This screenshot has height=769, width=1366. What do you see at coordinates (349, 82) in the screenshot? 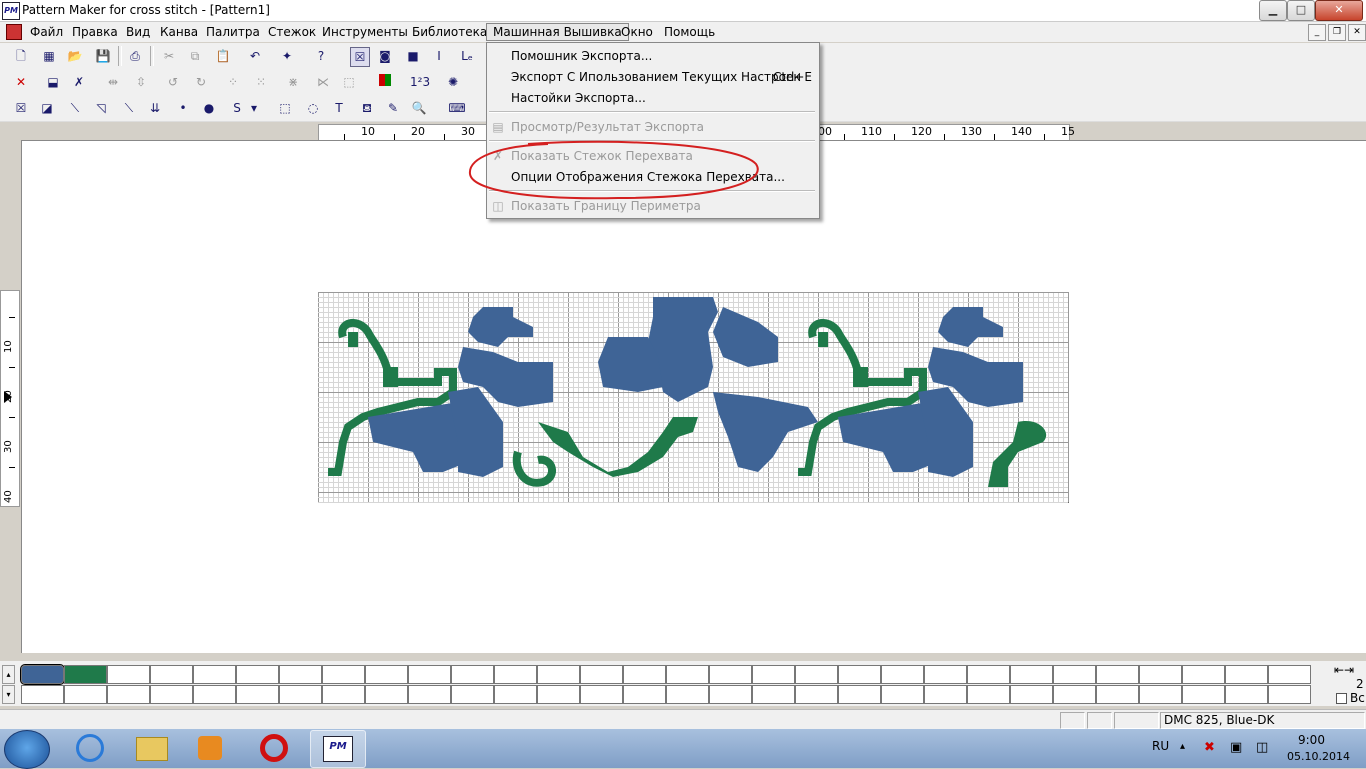
I see `select-all-icon: ⬚` at bounding box center [349, 82].